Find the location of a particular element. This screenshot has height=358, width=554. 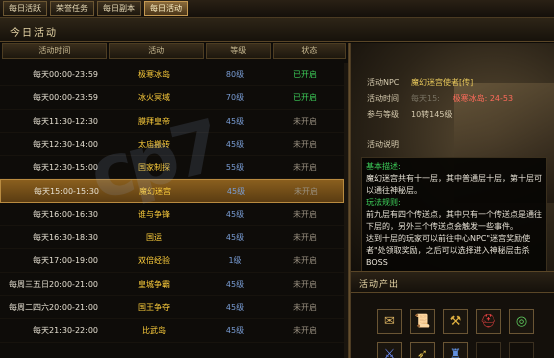

desc-label: 活动说明 is located at coordinates (383, 144).